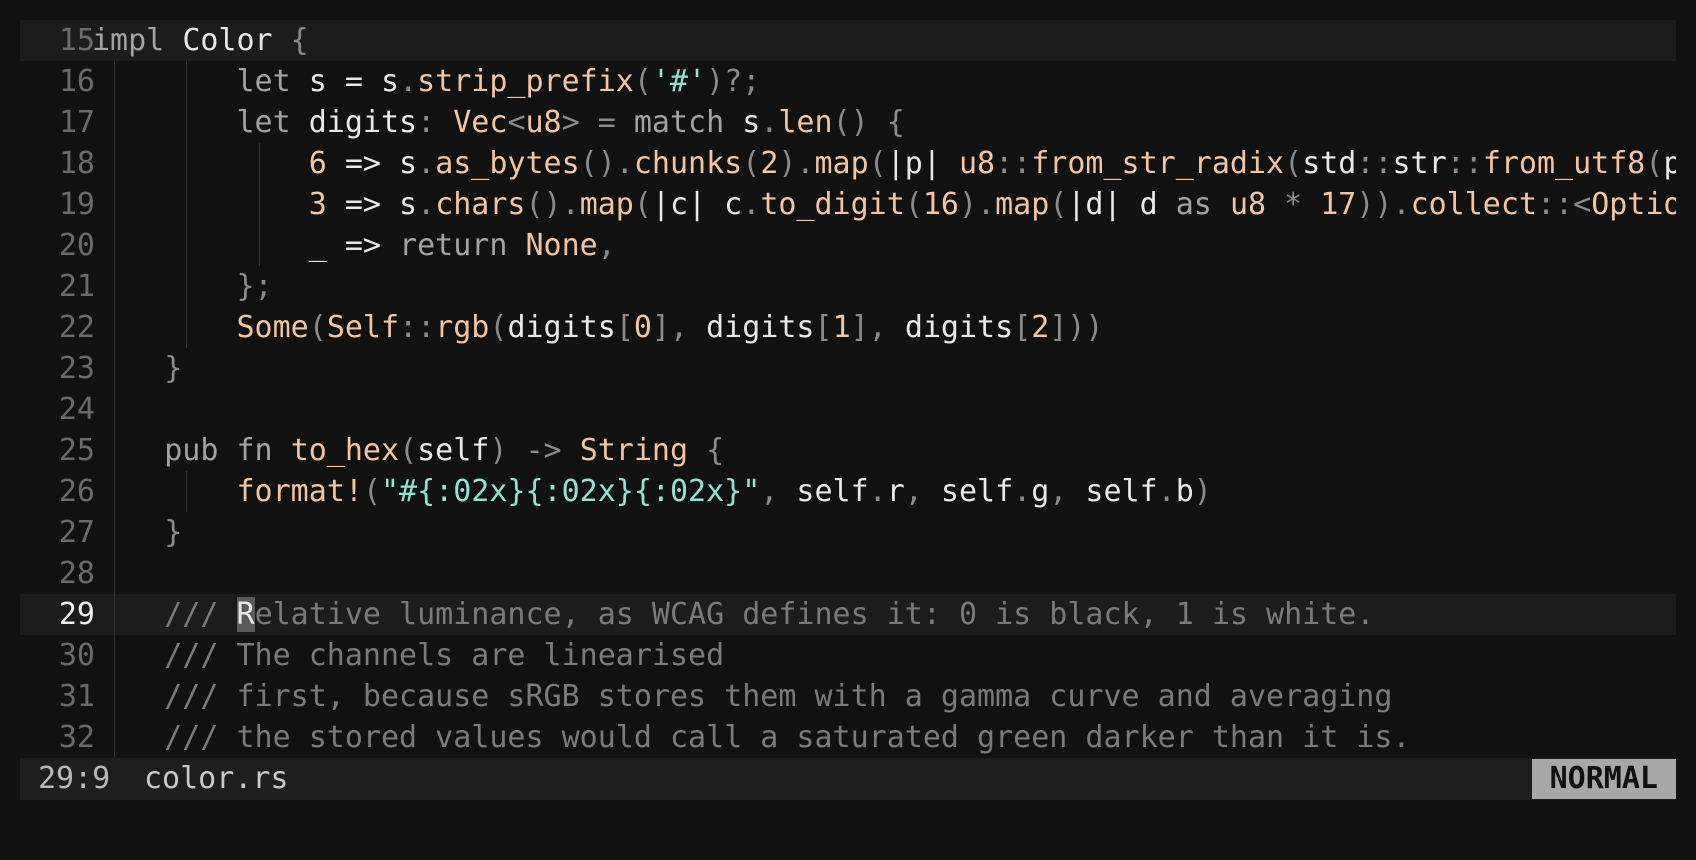 This screenshot has width=1696, height=860. I want to click on code-line: 27 }, so click(848, 532).